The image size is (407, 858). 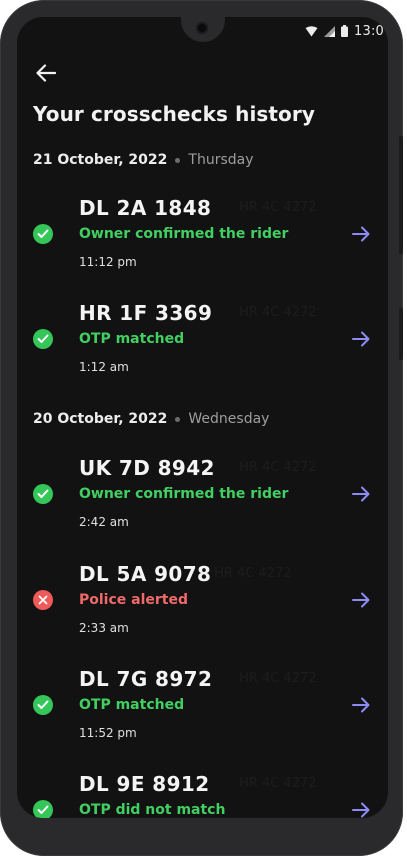 I want to click on crosscheck-time: 2:42 am, so click(x=104, y=522).